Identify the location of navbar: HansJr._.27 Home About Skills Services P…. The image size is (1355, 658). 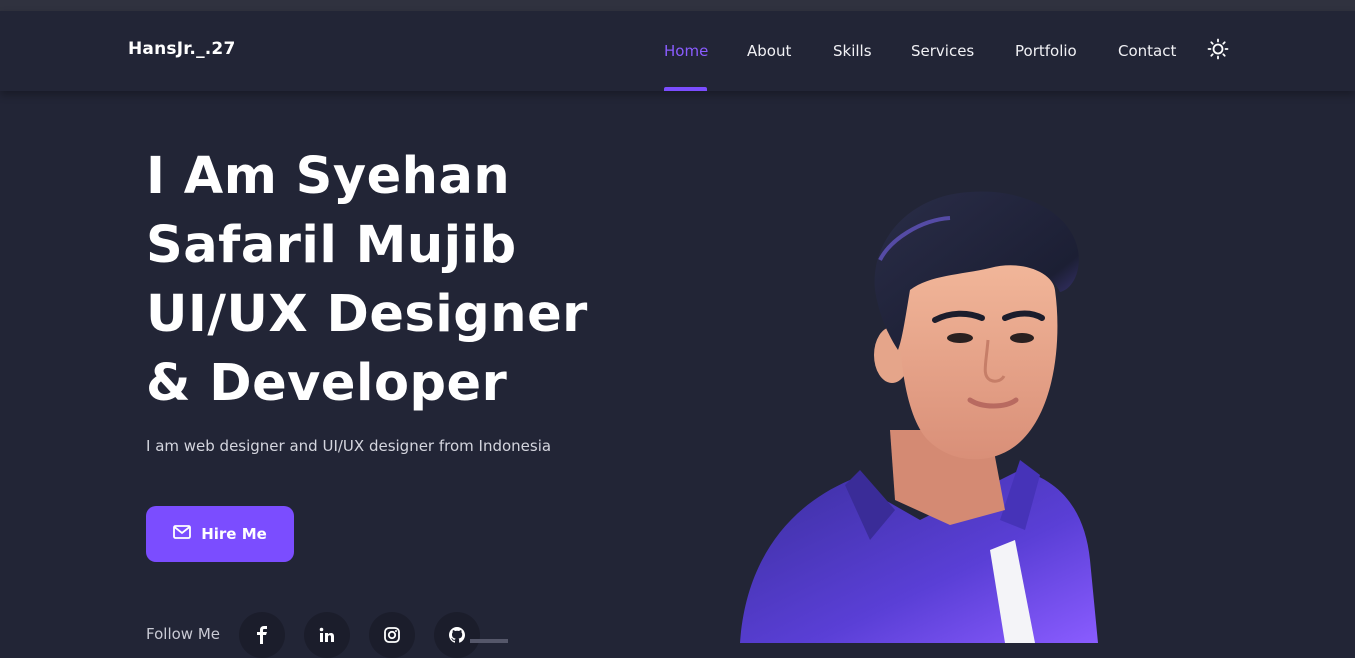
(677, 51).